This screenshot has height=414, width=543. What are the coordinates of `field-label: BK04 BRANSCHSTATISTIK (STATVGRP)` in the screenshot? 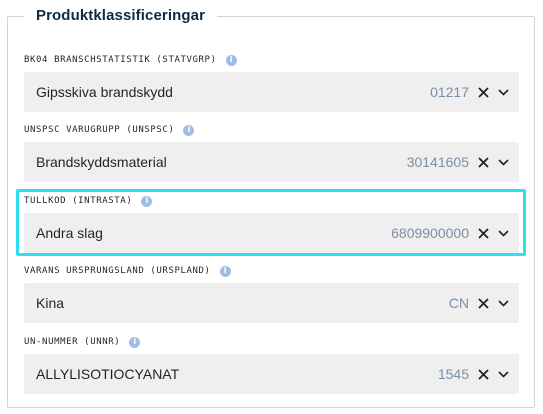 It's located at (120, 60).